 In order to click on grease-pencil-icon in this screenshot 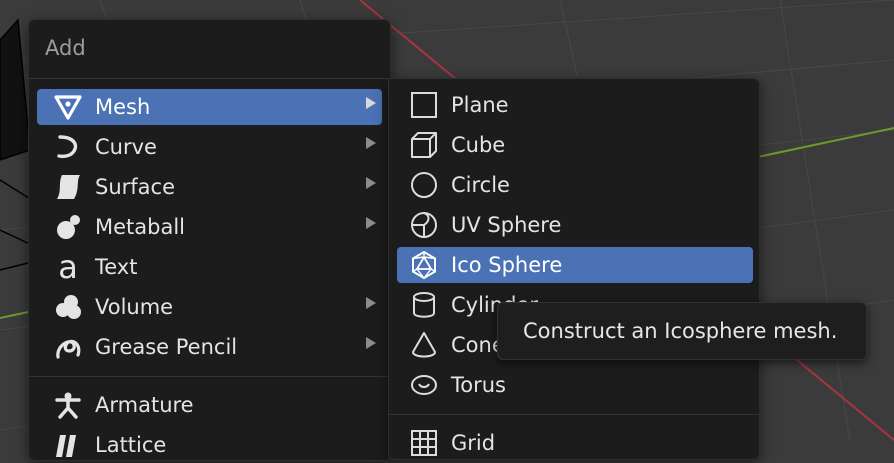, I will do `click(68, 347)`.